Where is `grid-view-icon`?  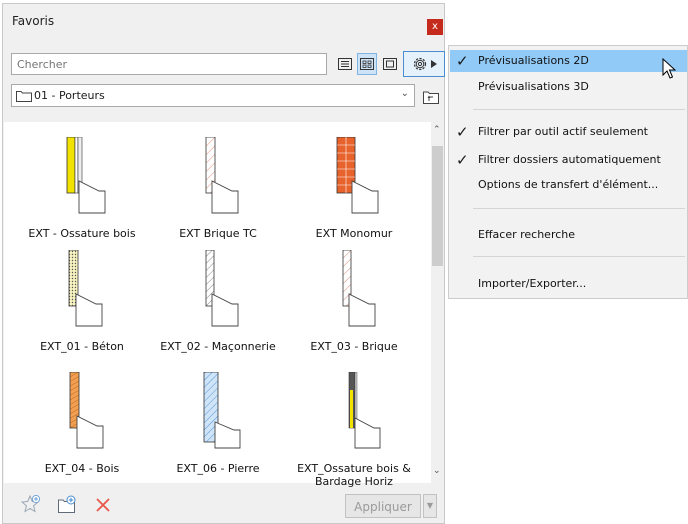
grid-view-icon is located at coordinates (367, 64).